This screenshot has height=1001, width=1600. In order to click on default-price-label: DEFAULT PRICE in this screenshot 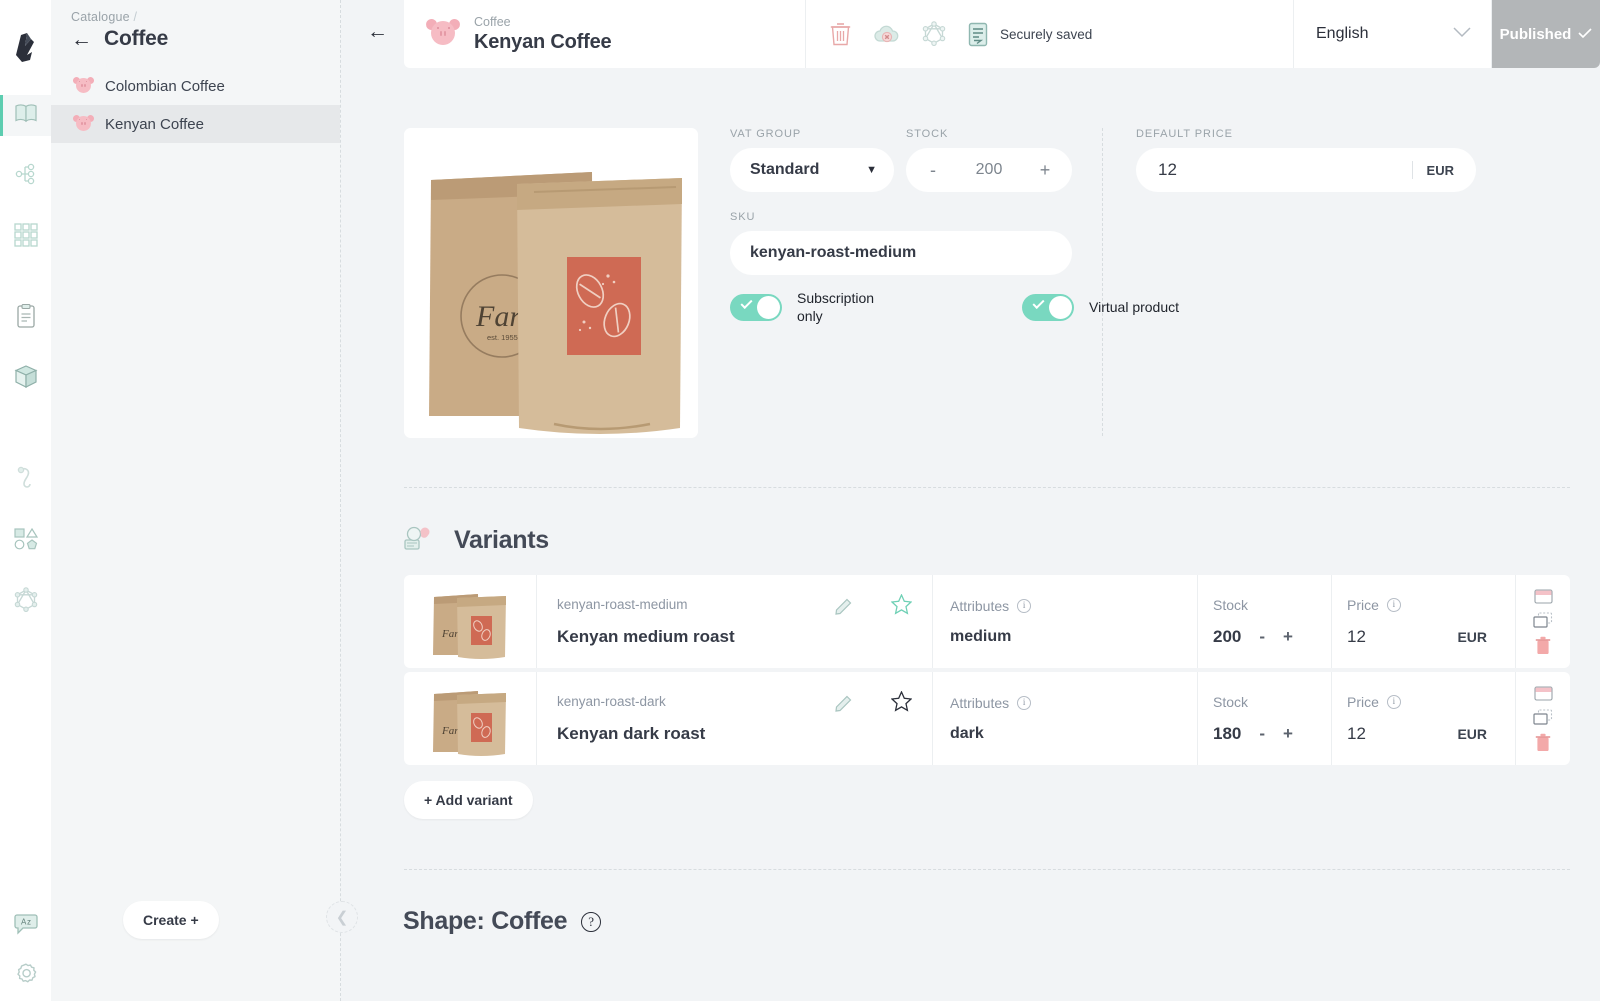, I will do `click(1184, 134)`.